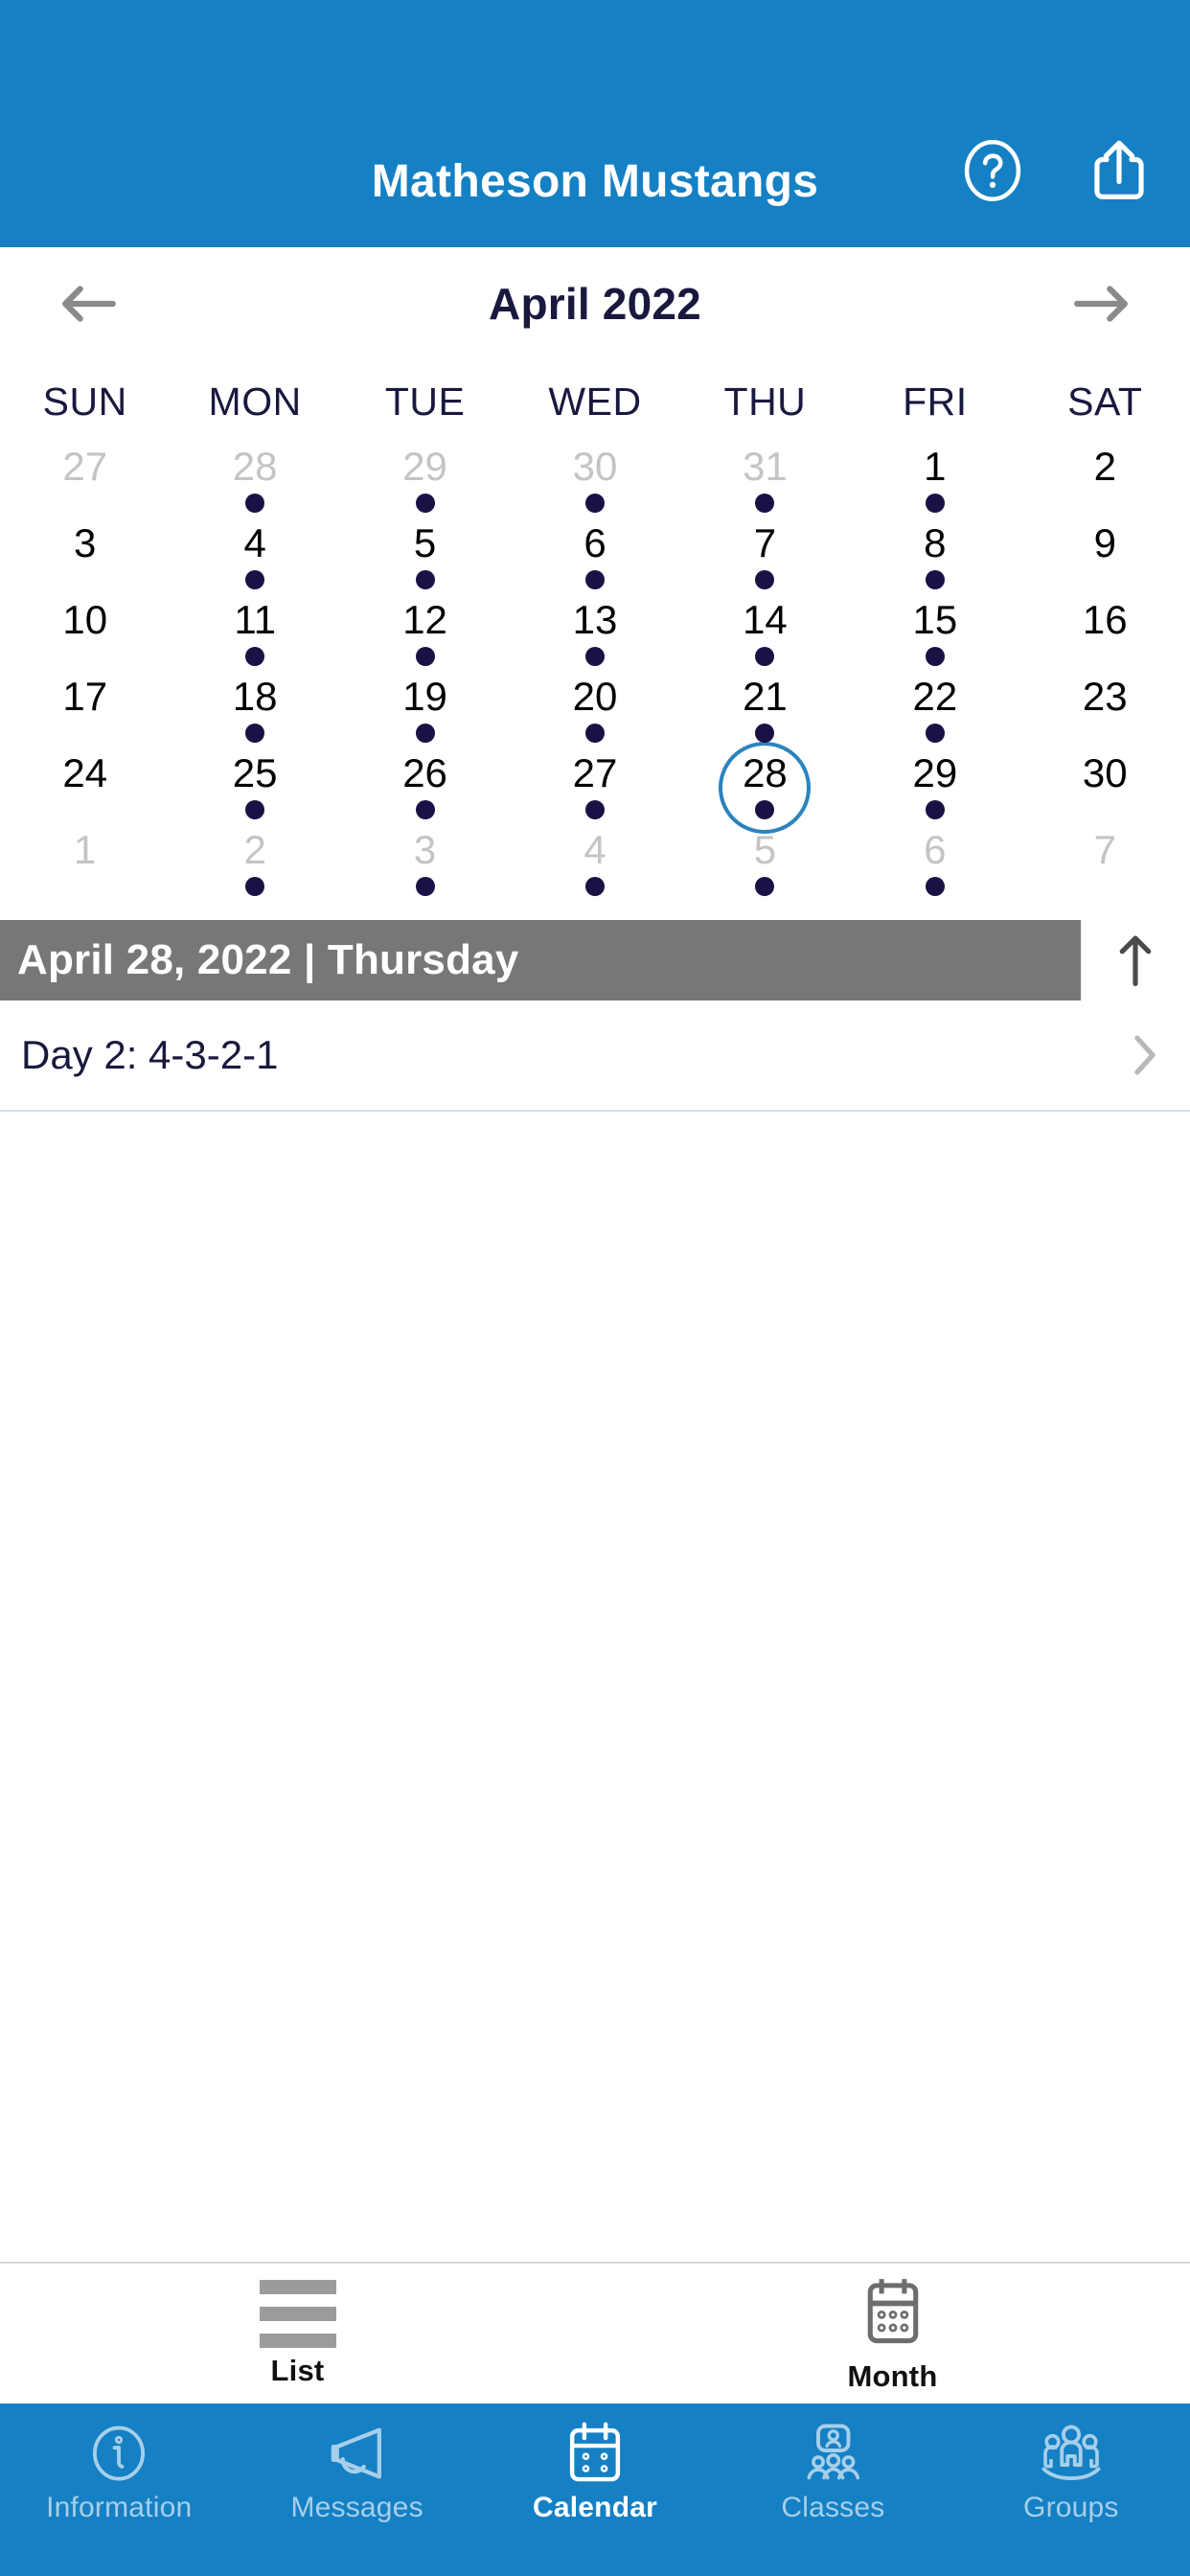 Image resolution: width=1190 pixels, height=2576 pixels. I want to click on calendar-day-cell: 9, so click(1105, 557).